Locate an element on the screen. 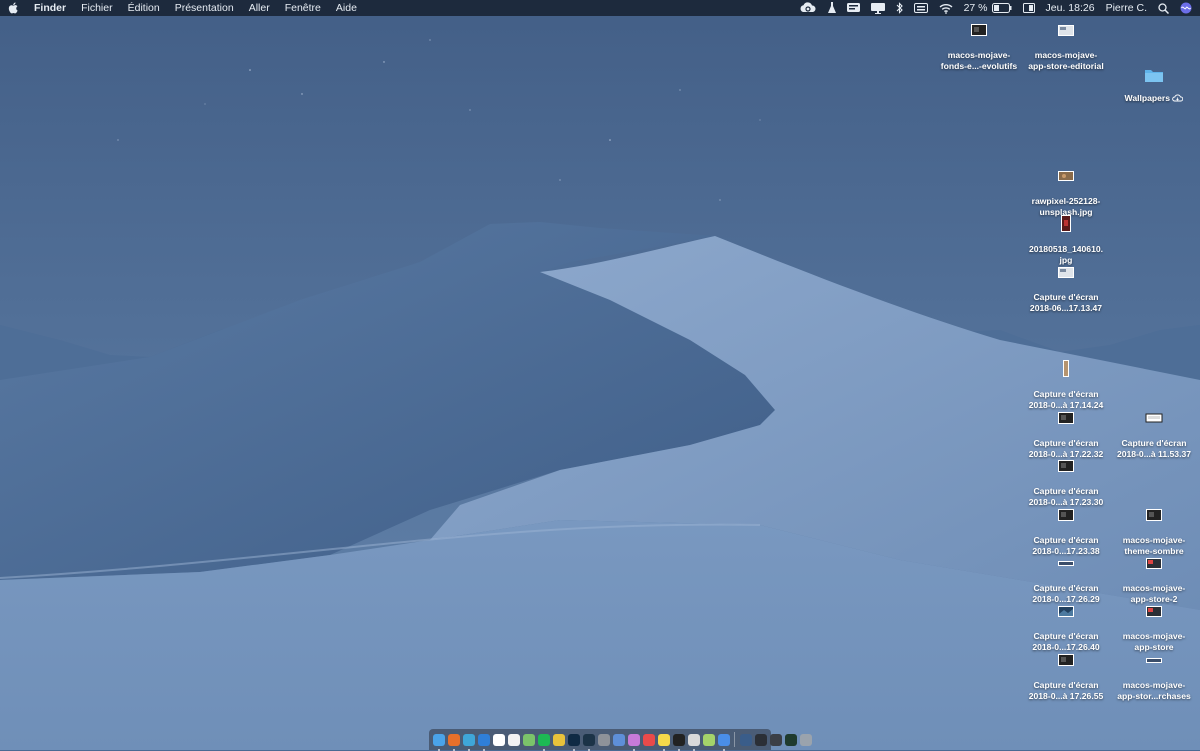 This screenshot has width=1200, height=751. flask-icon is located at coordinates (831, 8).